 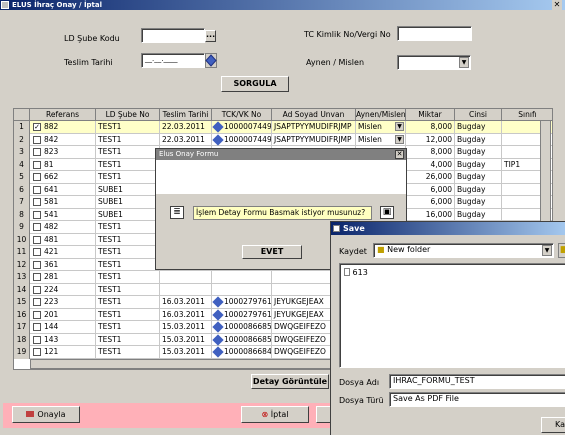 What do you see at coordinates (452, 315) in the screenshot?
I see `file-list: 613` at bounding box center [452, 315].